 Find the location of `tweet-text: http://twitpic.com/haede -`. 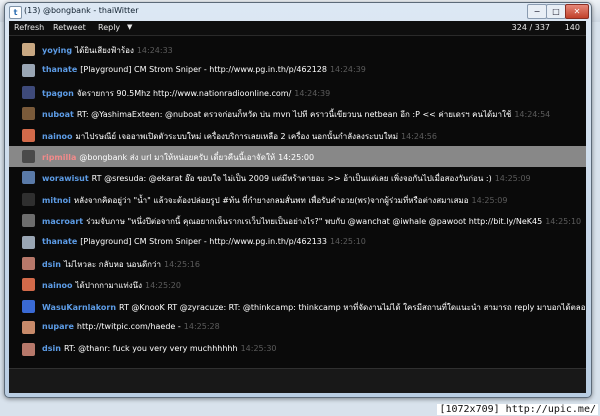

tweet-text: http://twitpic.com/haede - is located at coordinates (128, 327).